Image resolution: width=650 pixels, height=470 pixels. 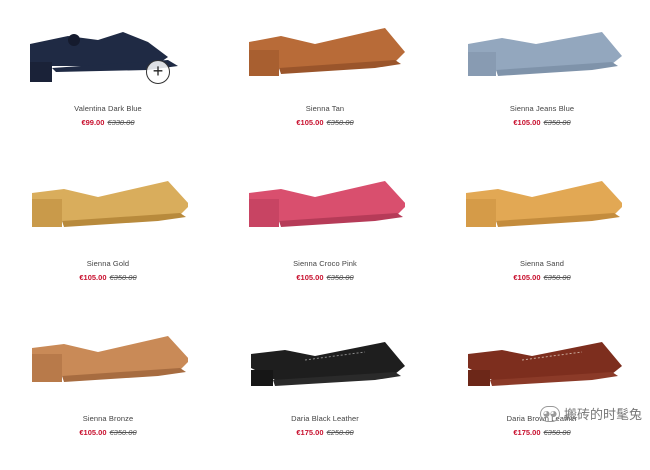 I want to click on product-name: Sienna Sand, so click(x=542, y=263).